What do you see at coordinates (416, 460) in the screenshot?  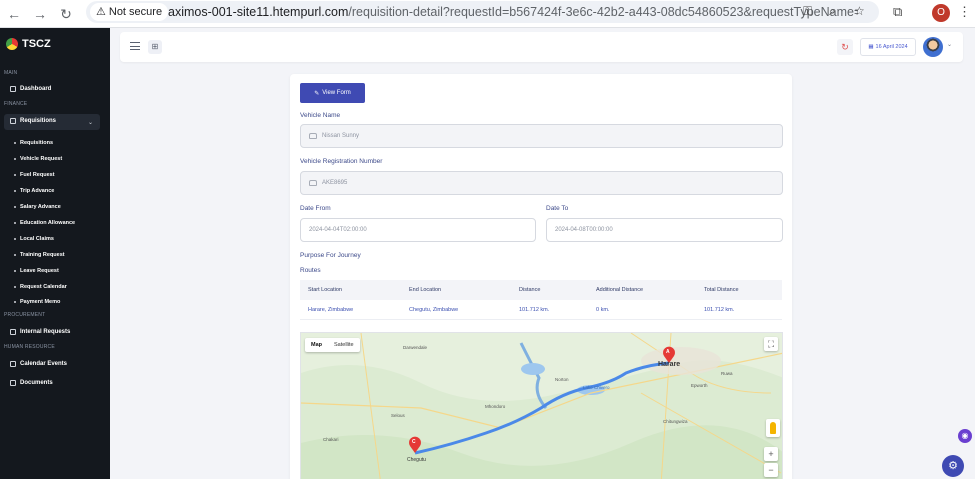 I see `map-label-chegutu: Chegutu` at bounding box center [416, 460].